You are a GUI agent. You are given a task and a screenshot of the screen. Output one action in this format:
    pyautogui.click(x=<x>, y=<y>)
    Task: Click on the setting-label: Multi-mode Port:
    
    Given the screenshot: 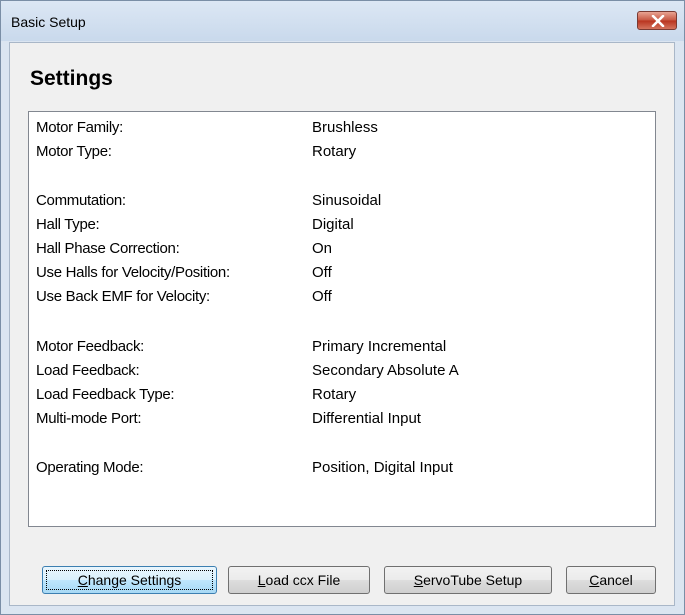 What is the action you would take?
    pyautogui.click(x=89, y=418)
    